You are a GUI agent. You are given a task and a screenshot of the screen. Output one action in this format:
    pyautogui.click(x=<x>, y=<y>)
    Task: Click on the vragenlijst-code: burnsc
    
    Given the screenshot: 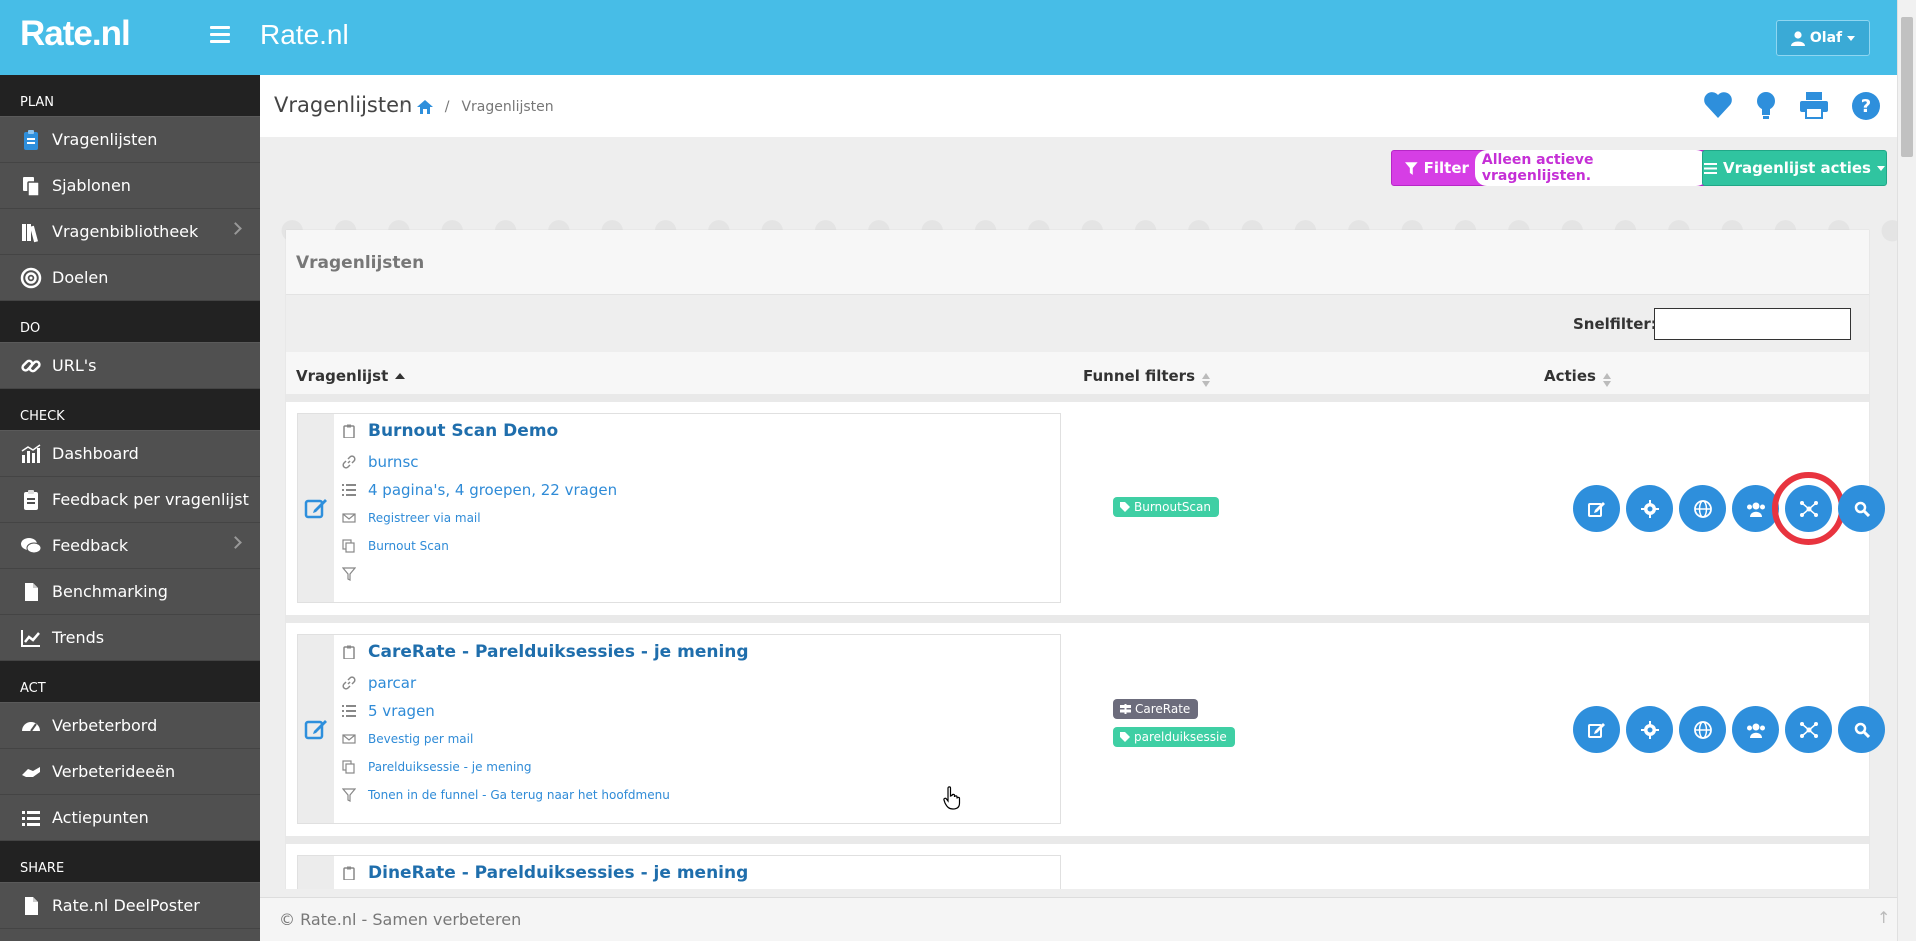 What is the action you would take?
    pyautogui.click(x=479, y=462)
    